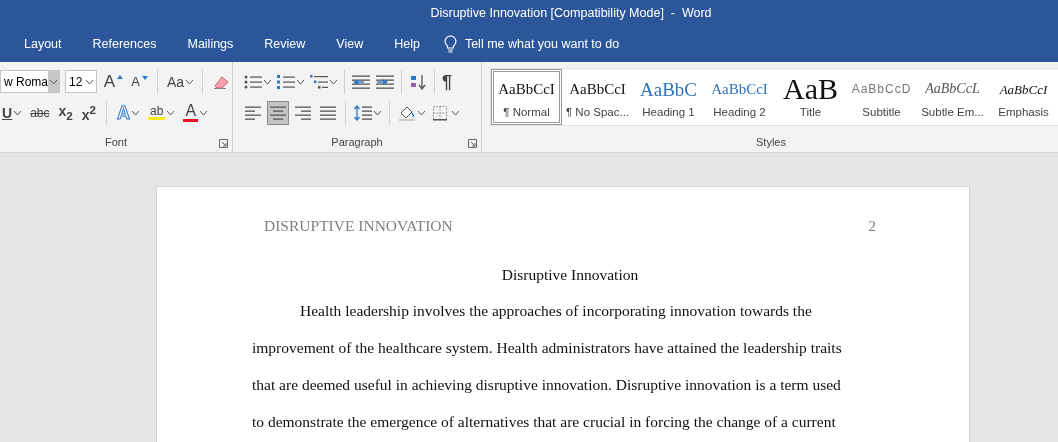  I want to click on center-button, so click(278, 112).